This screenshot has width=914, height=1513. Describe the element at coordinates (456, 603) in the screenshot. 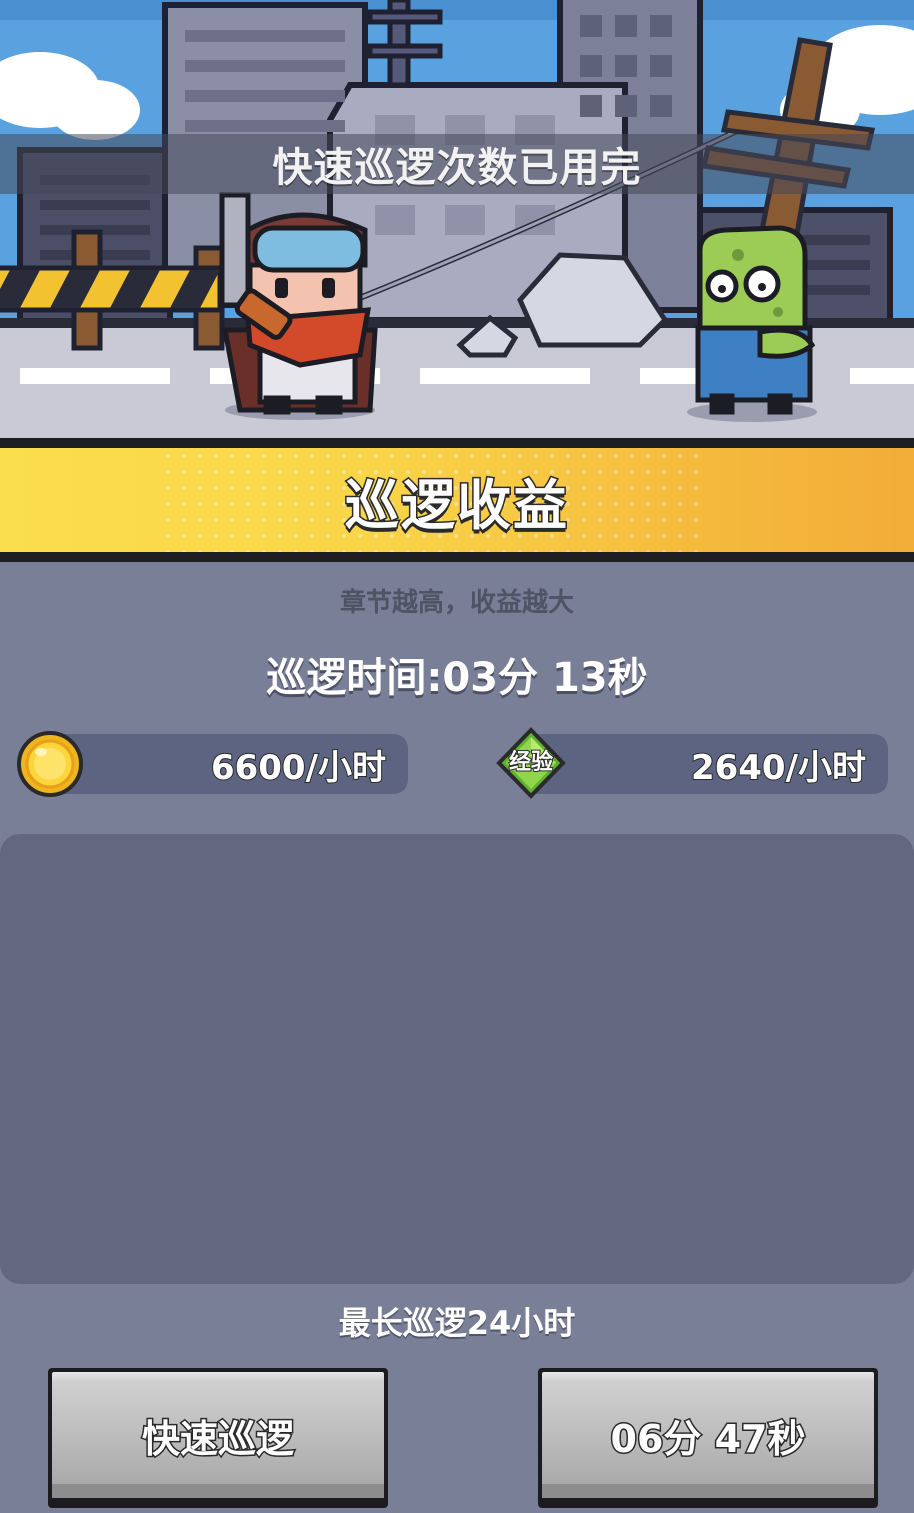

I see `reward-hint: 章节越高，收益越大` at that location.